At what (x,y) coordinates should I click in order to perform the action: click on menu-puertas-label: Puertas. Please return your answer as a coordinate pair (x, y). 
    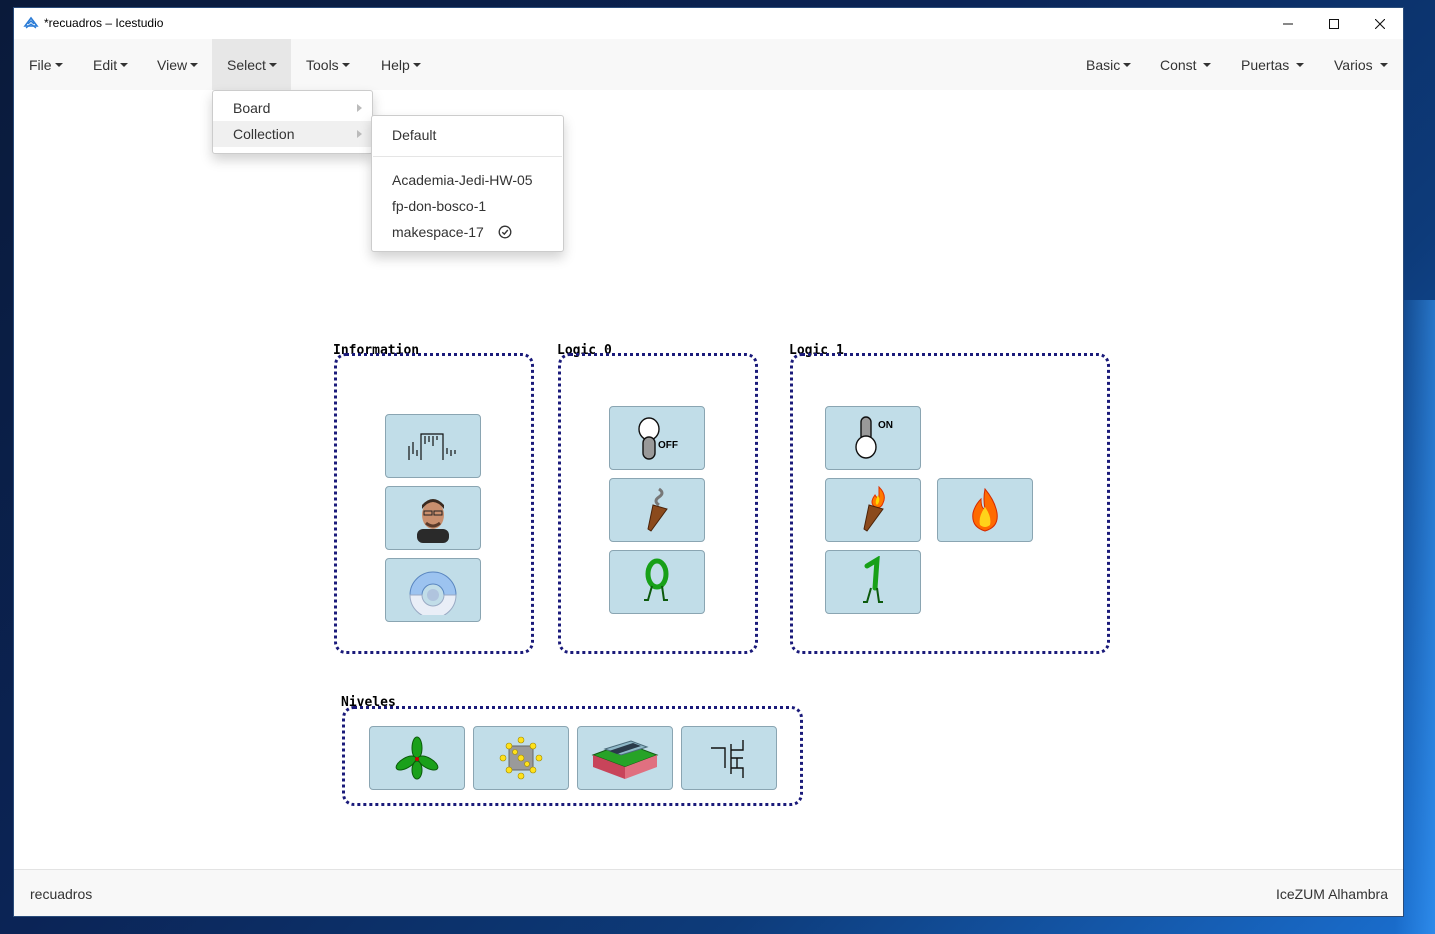
    Looking at the image, I should click on (1265, 64).